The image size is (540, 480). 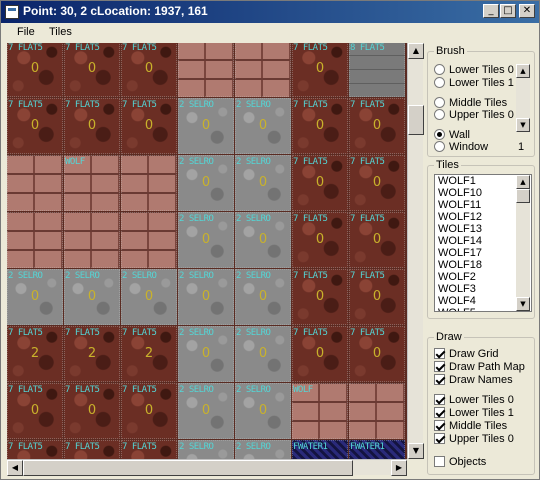 What do you see at coordinates (474, 116) in the screenshot?
I see `brush-upper-tiles-0: Upper Tiles 0` at bounding box center [474, 116].